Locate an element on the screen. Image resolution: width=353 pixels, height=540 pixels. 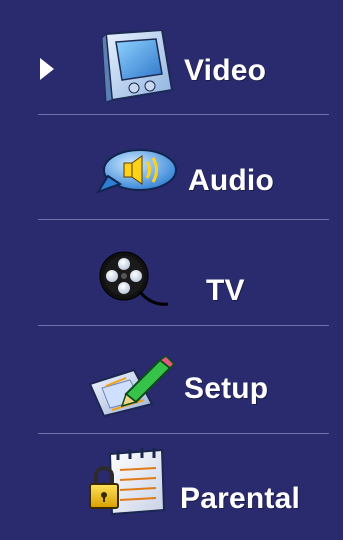
menu-item-label: Audio is located at coordinates (231, 180).